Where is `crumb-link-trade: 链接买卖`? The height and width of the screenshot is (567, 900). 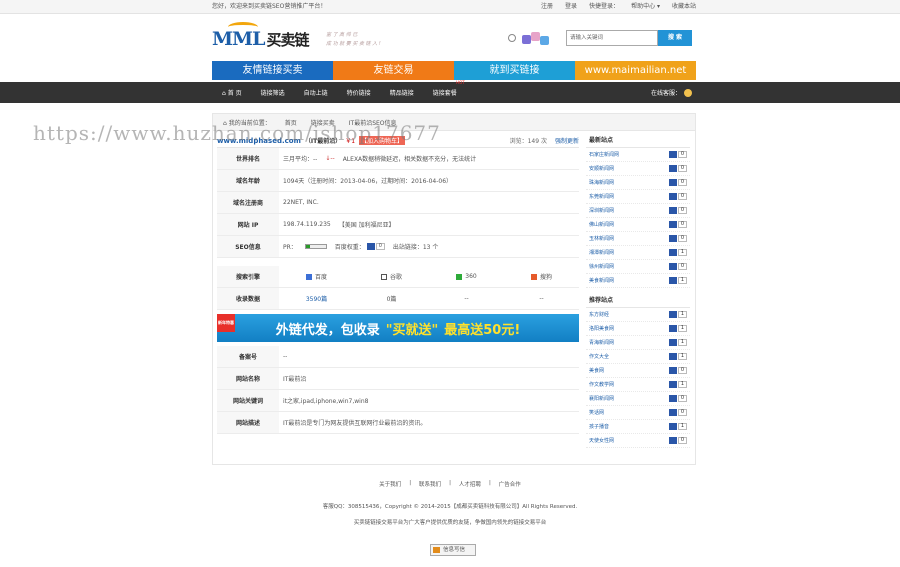
crumb-link-trade: 链接买卖 is located at coordinates (323, 122).